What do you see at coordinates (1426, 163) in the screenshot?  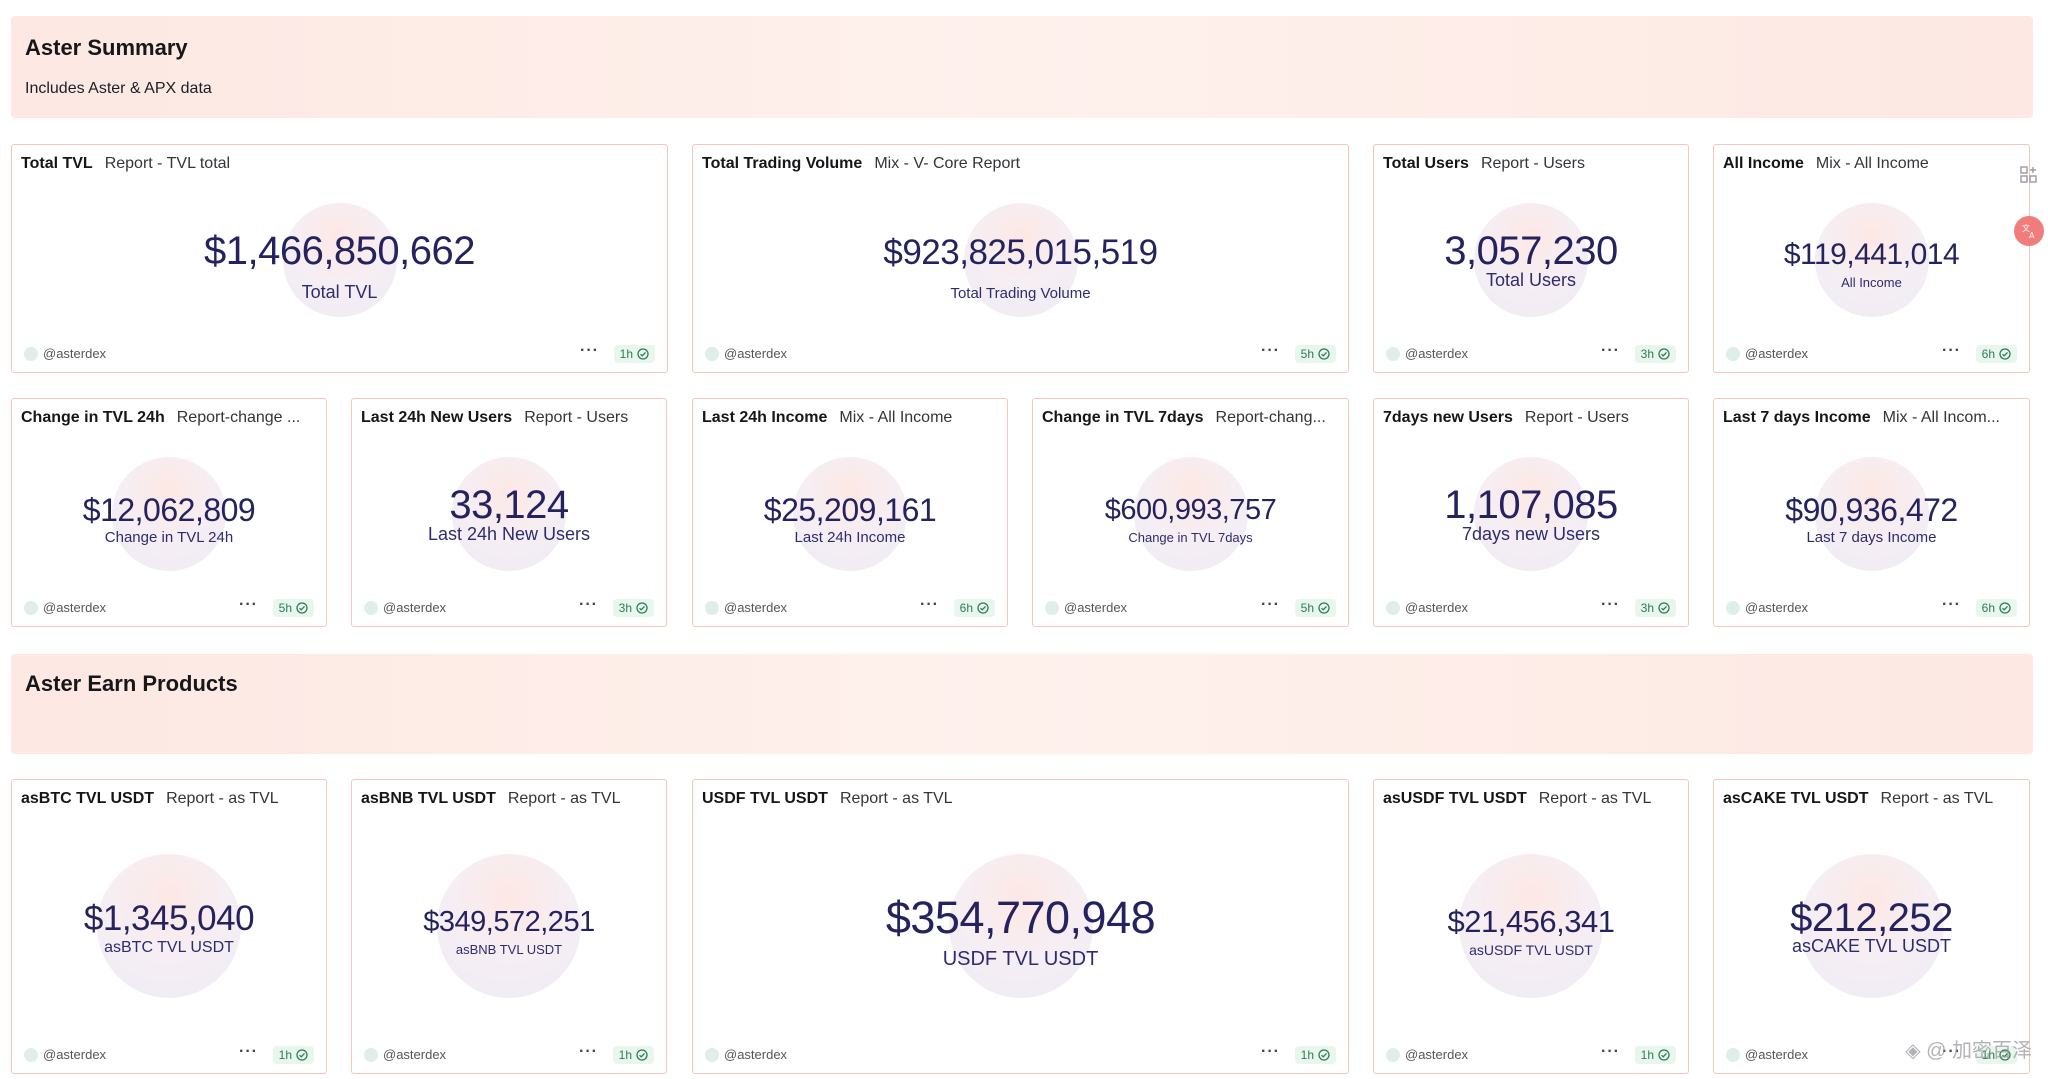 I see `card-title: Total Users` at bounding box center [1426, 163].